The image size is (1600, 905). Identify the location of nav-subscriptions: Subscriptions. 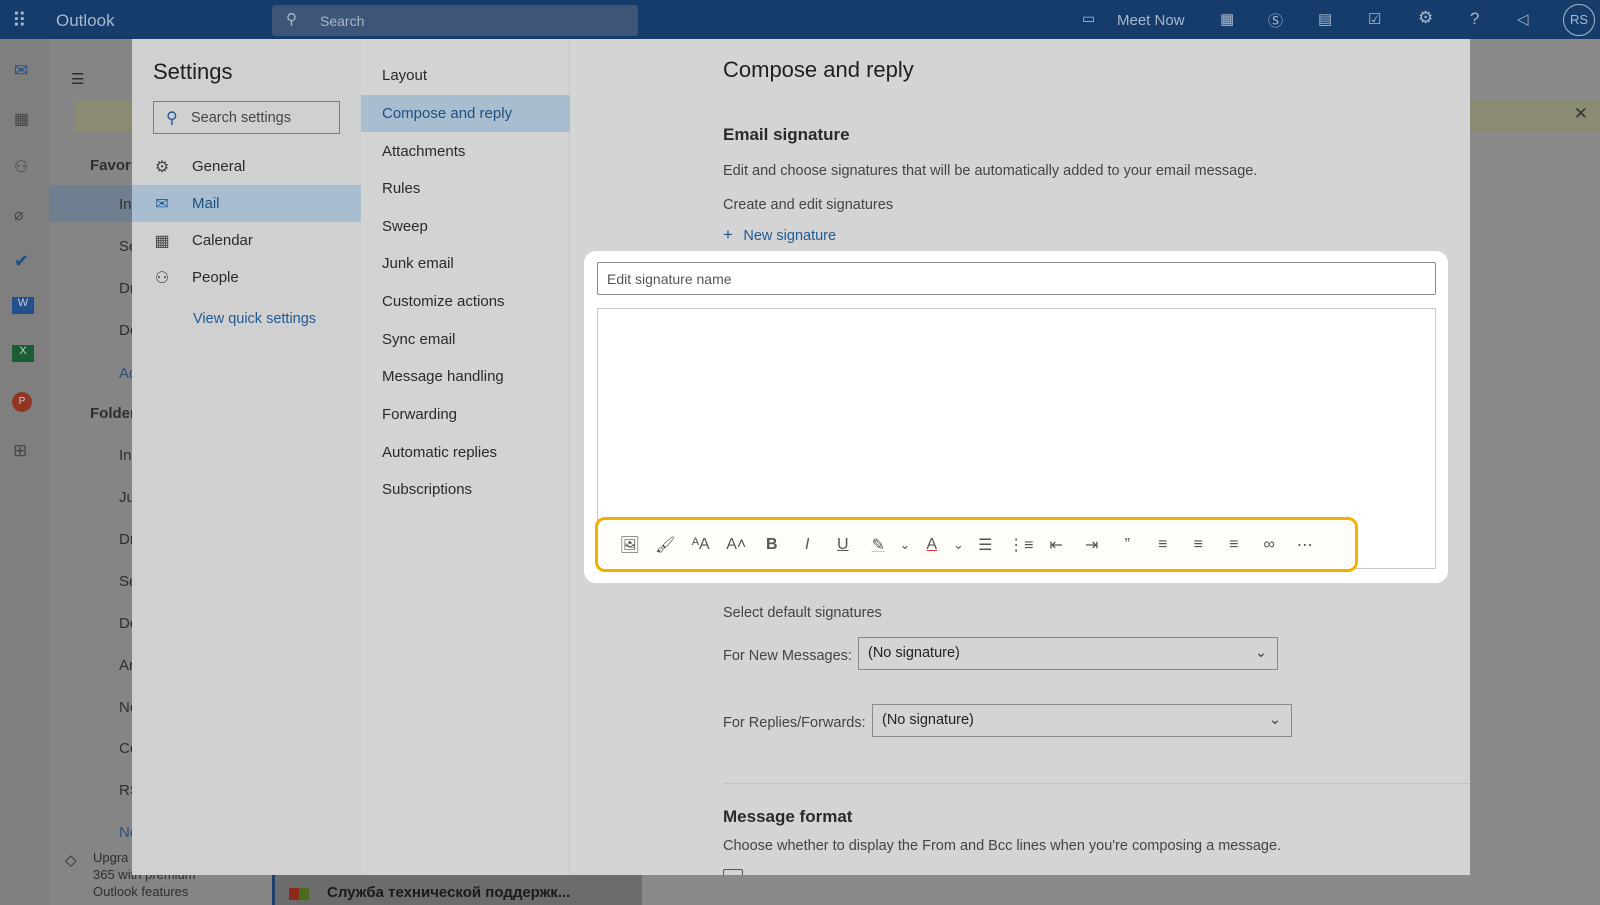
(465, 489).